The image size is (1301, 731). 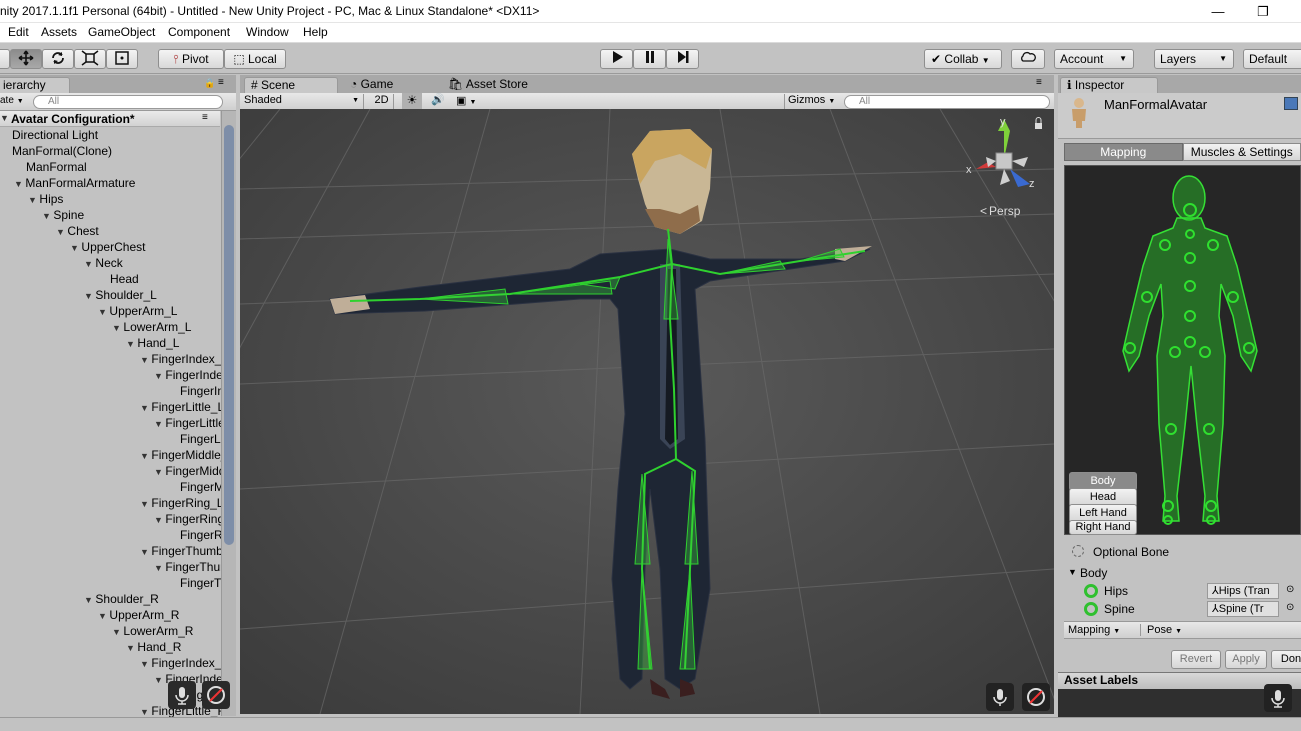 What do you see at coordinates (229, 335) in the screenshot?
I see `scrollbar-thumb` at bounding box center [229, 335].